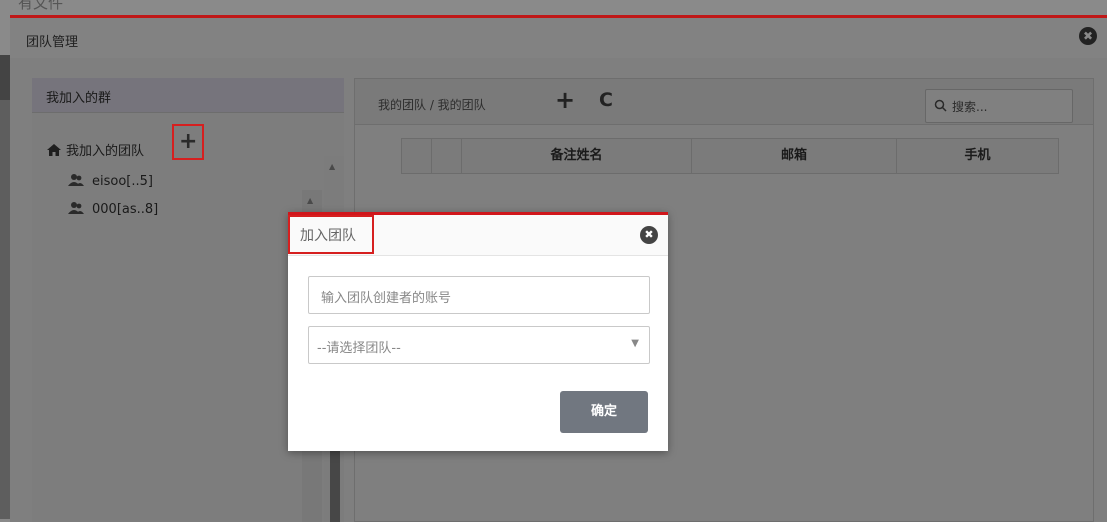 The width and height of the screenshot is (1107, 522). I want to click on window-close-icon: ✖, so click(1088, 36).